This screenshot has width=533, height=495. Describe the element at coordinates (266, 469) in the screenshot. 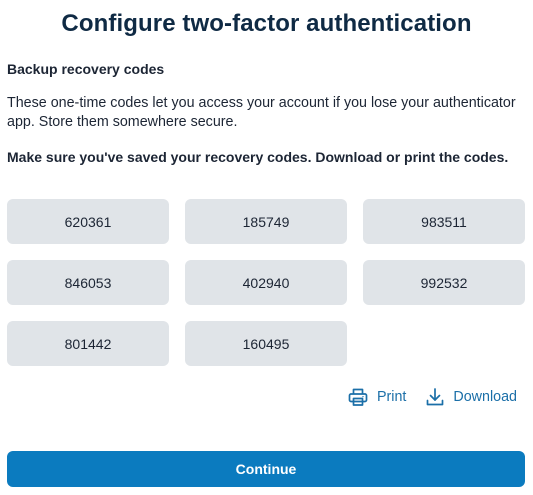

I see `continue-button: Continue` at that location.